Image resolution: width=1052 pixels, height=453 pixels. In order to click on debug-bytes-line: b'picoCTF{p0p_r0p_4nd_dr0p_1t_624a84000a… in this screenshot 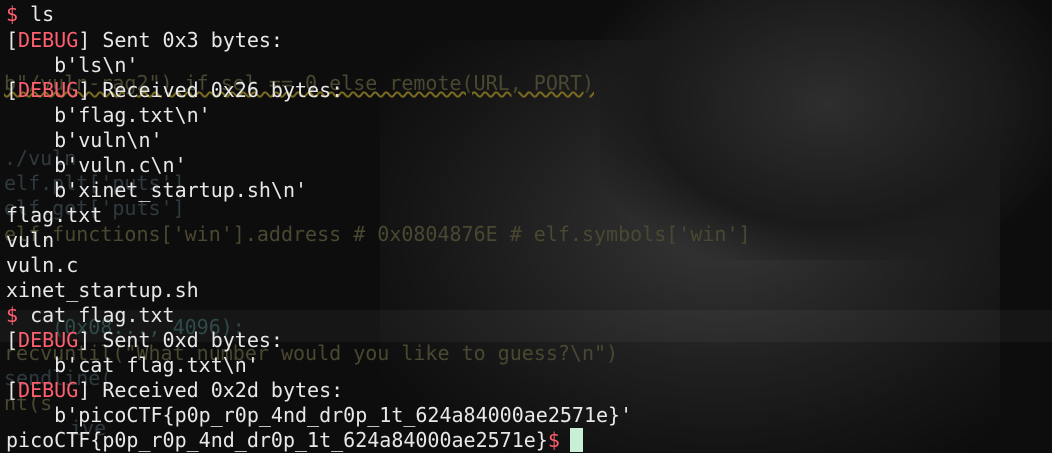, I will do `click(319, 415)`.